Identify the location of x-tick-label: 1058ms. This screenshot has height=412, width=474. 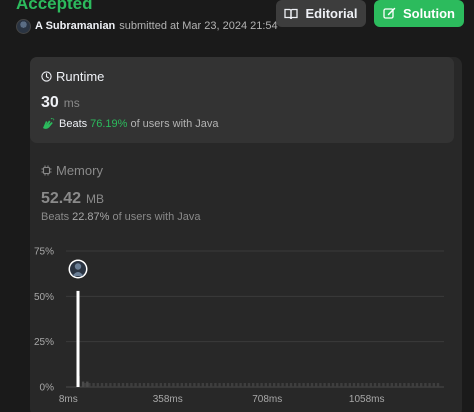
(367, 399).